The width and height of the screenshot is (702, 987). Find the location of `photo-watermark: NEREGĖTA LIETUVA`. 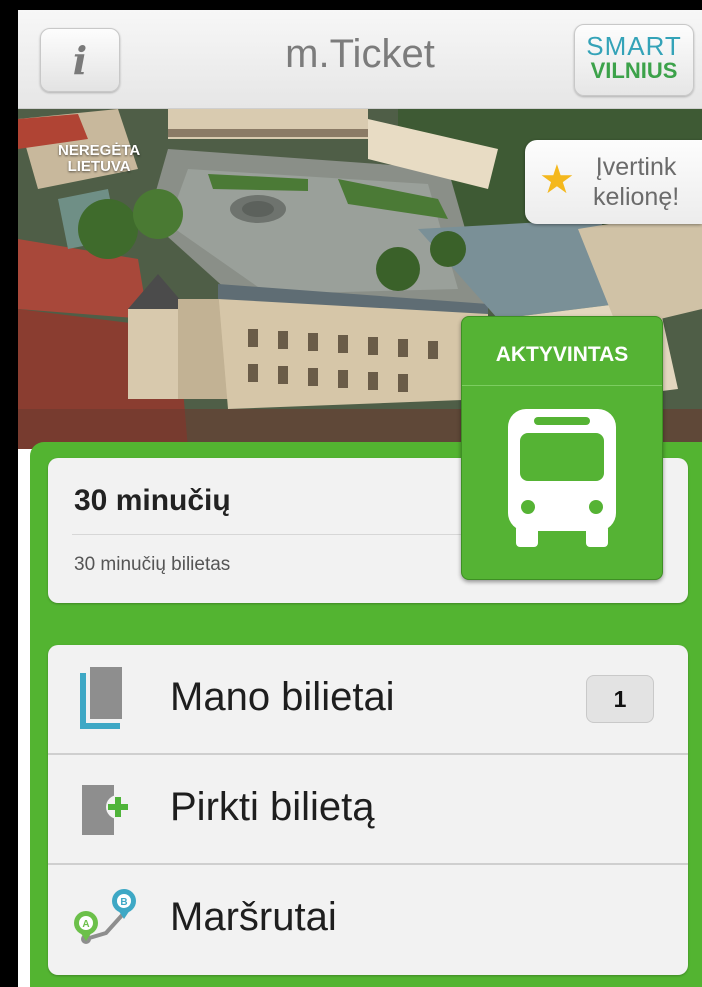

photo-watermark: NEREGĖTA LIETUVA is located at coordinates (99, 159).